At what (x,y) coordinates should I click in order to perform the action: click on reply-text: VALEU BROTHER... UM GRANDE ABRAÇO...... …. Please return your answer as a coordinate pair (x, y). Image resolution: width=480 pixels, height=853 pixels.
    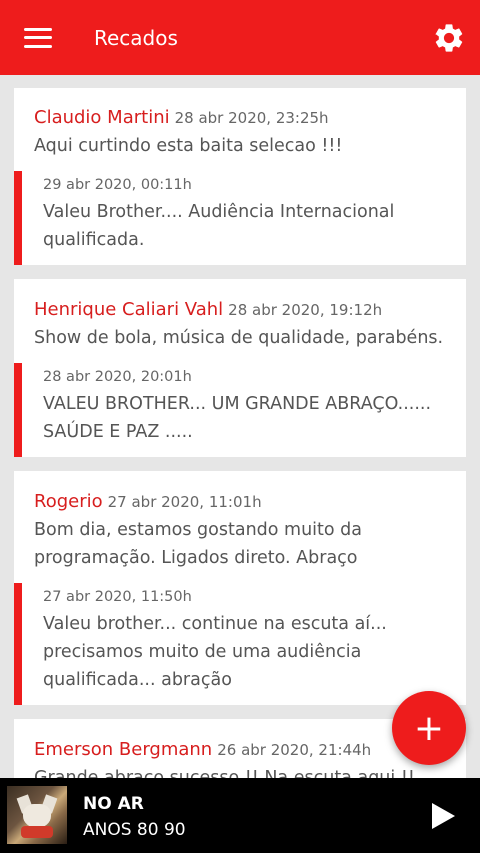
    Looking at the image, I should click on (237, 418).